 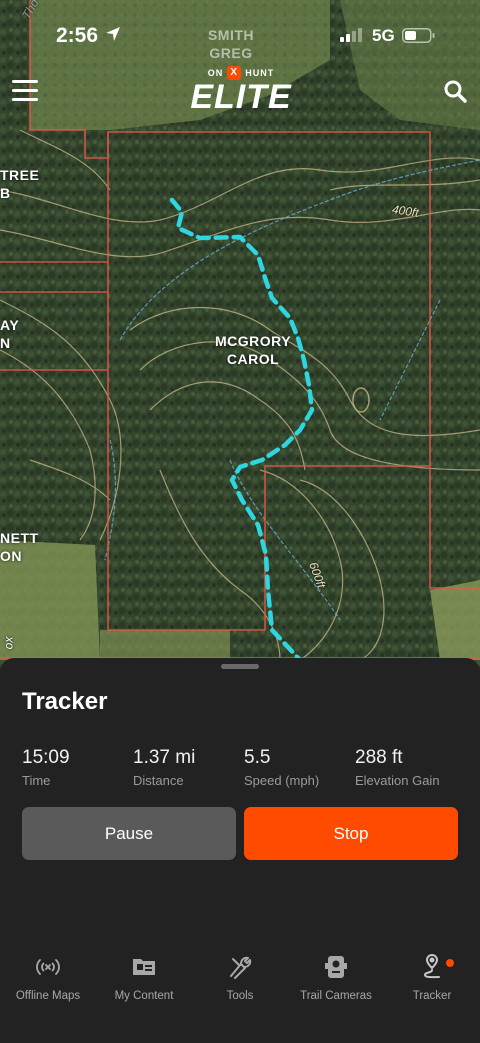 I want to click on content-folder-icon, so click(x=144, y=967).